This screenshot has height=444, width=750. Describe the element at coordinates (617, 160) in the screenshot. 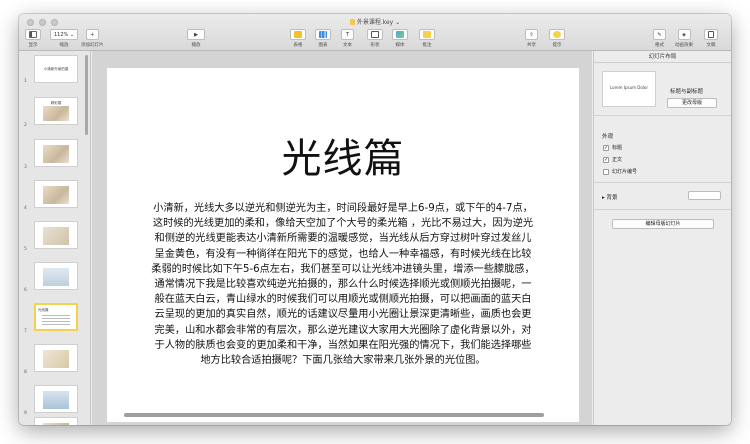

I see `checkbox-label: 正文` at that location.